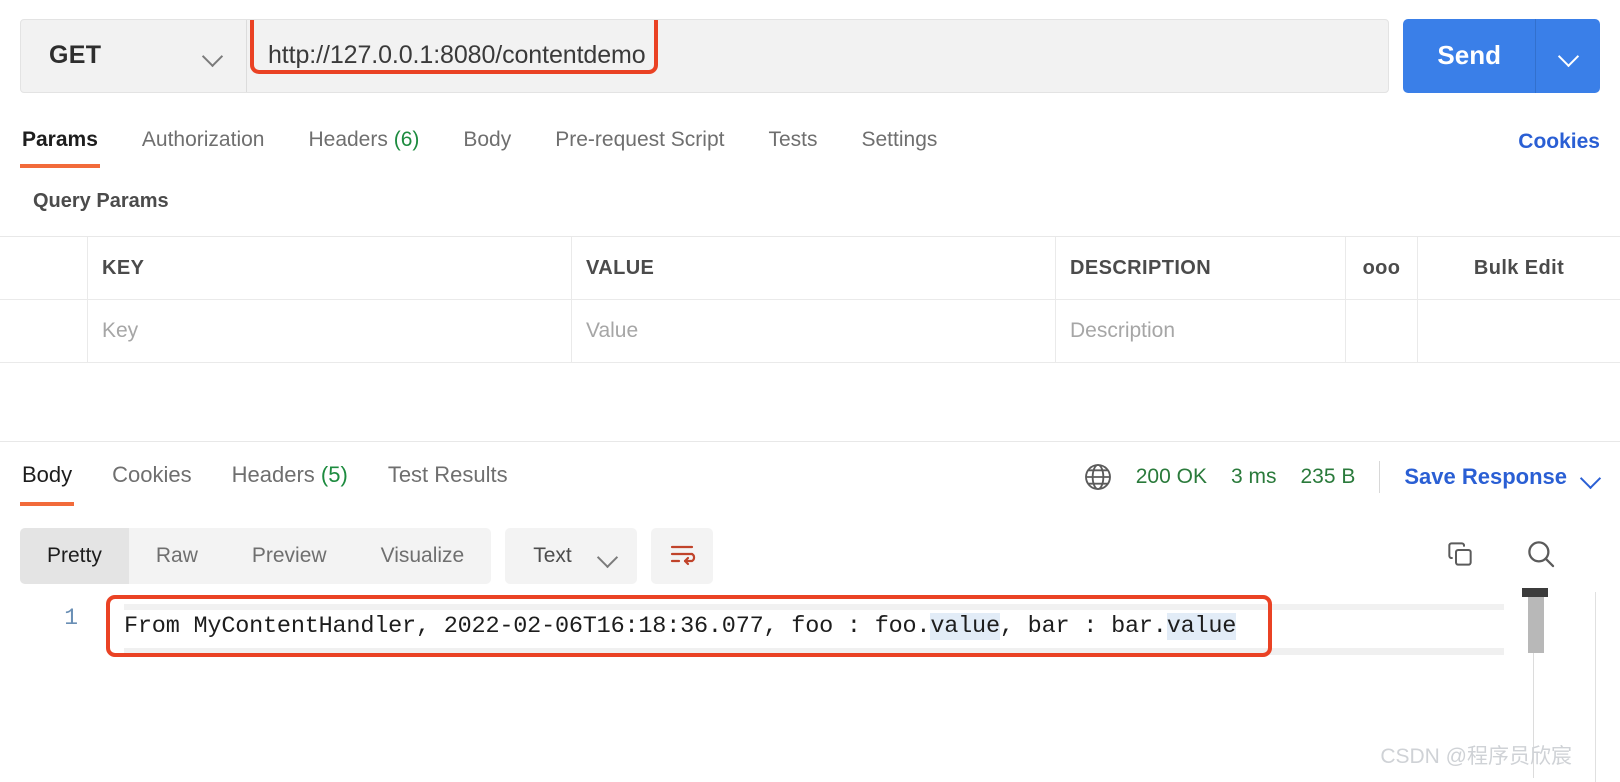 This screenshot has height=782, width=1620. I want to click on description-input-placeholder: Description, so click(1123, 330).